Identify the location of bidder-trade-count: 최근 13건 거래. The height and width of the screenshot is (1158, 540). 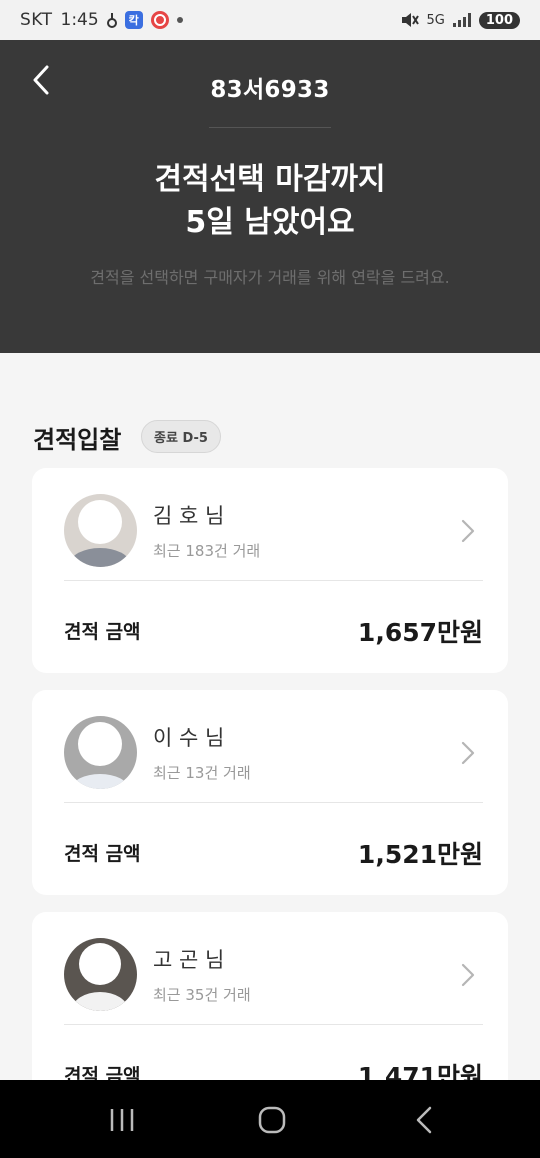
(202, 773).